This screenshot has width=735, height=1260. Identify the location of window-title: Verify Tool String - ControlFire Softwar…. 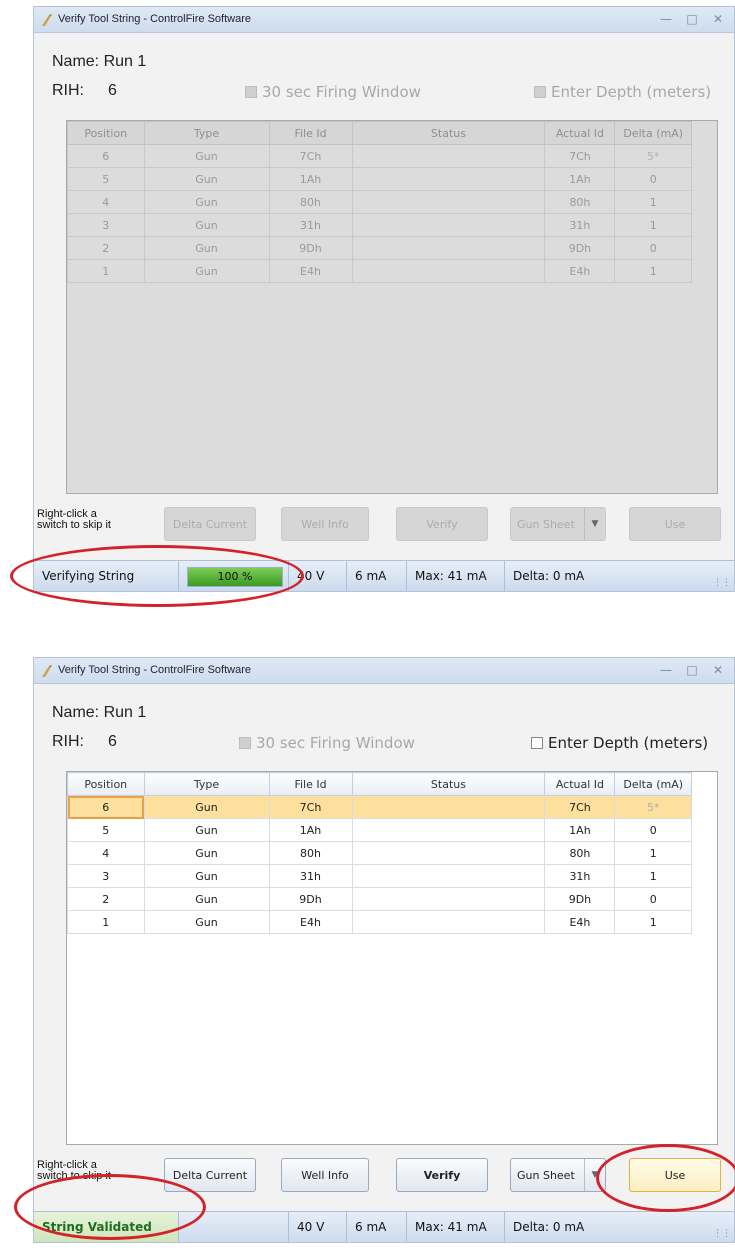
(154, 670).